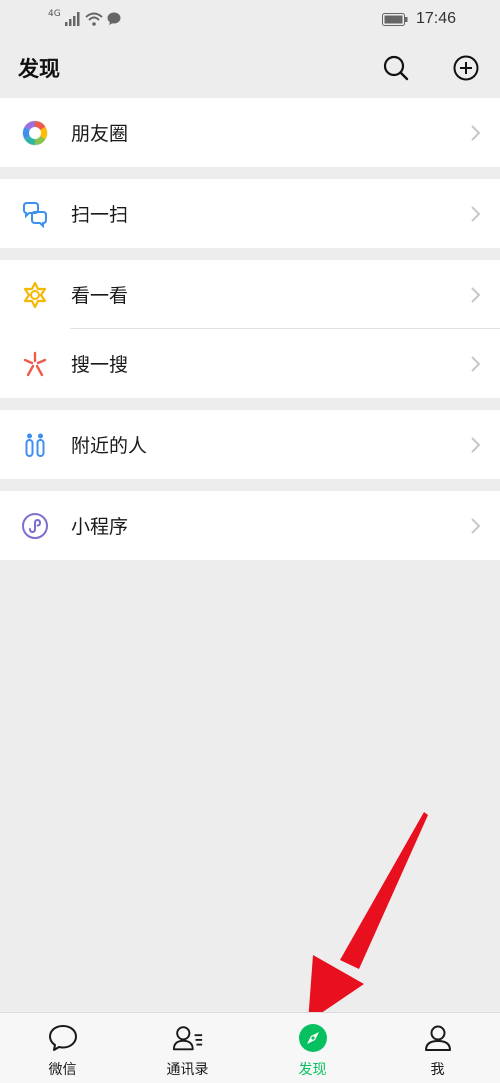 Image resolution: width=500 pixels, height=1083 pixels. I want to click on tab-label: 我, so click(437, 1070).